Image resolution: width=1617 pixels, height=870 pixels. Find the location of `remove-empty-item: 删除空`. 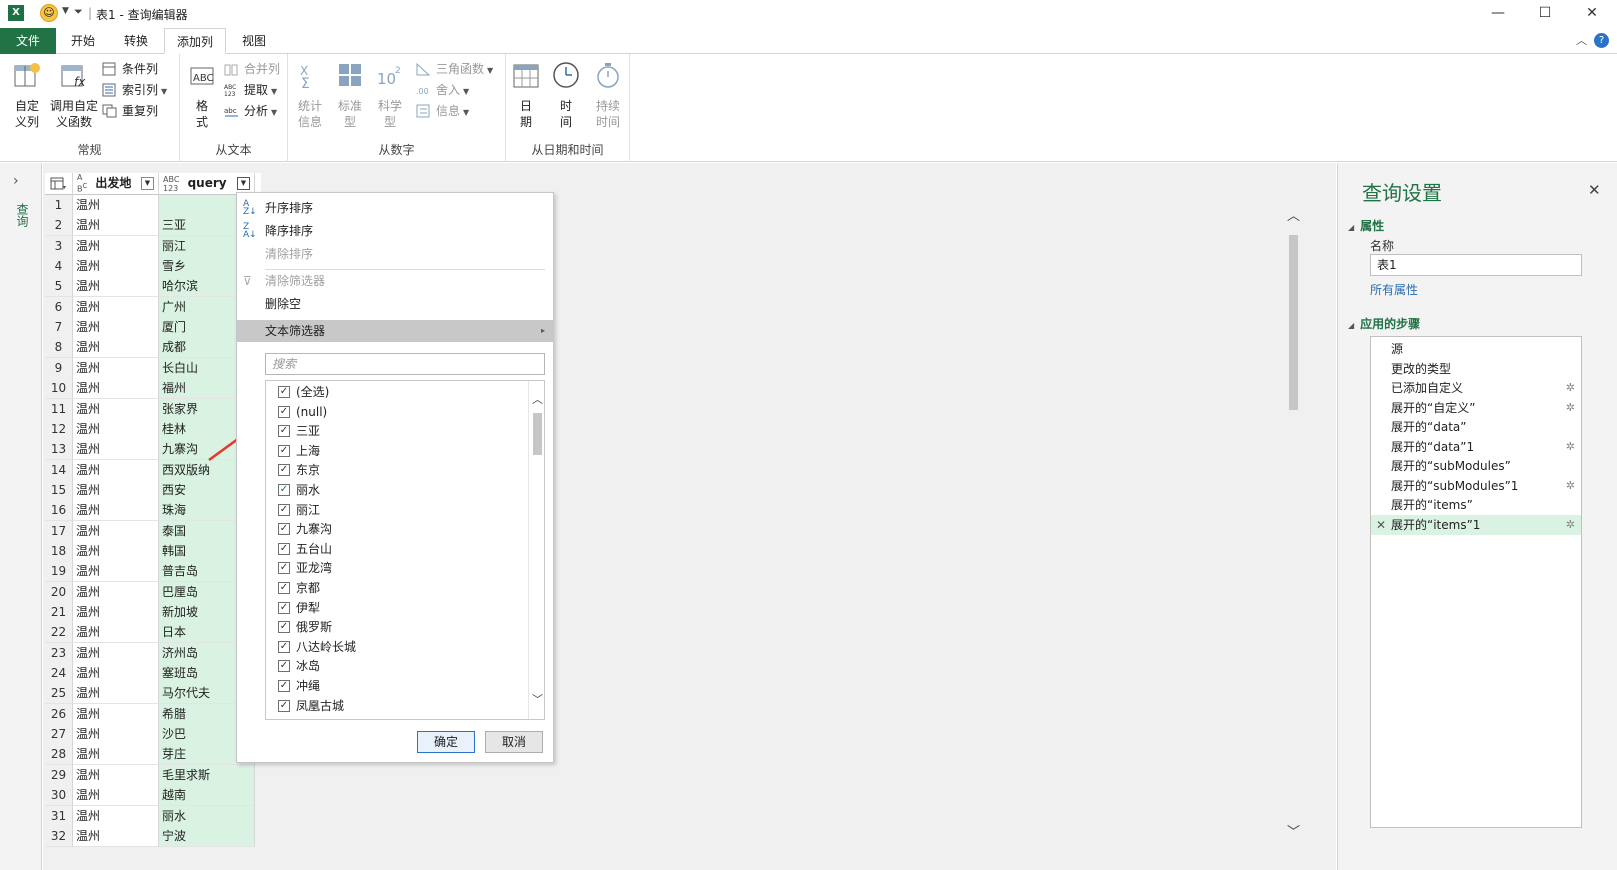

remove-empty-item: 删除空 is located at coordinates (395, 304).